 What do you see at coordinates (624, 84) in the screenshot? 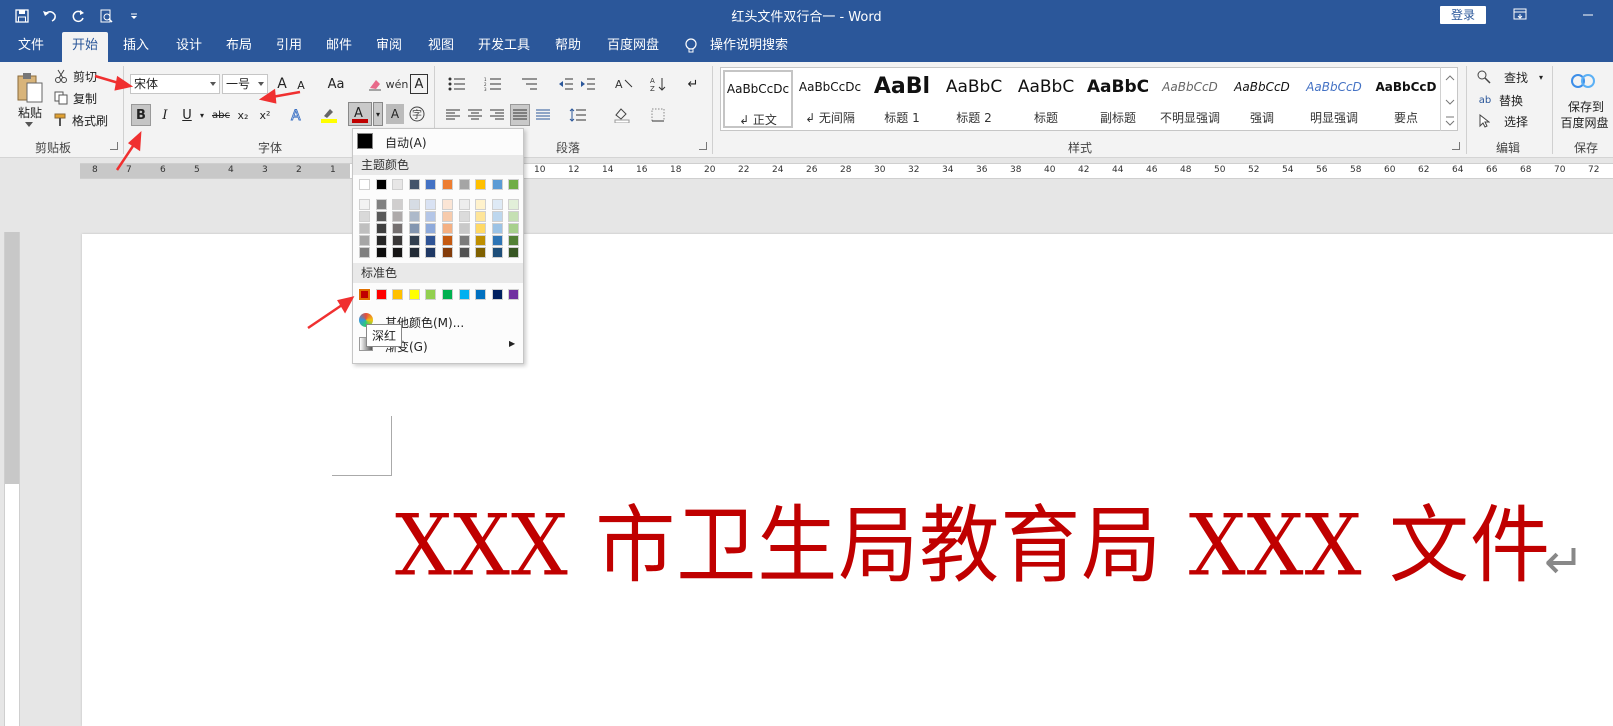
I see `asian-layout-icon: A` at bounding box center [624, 84].